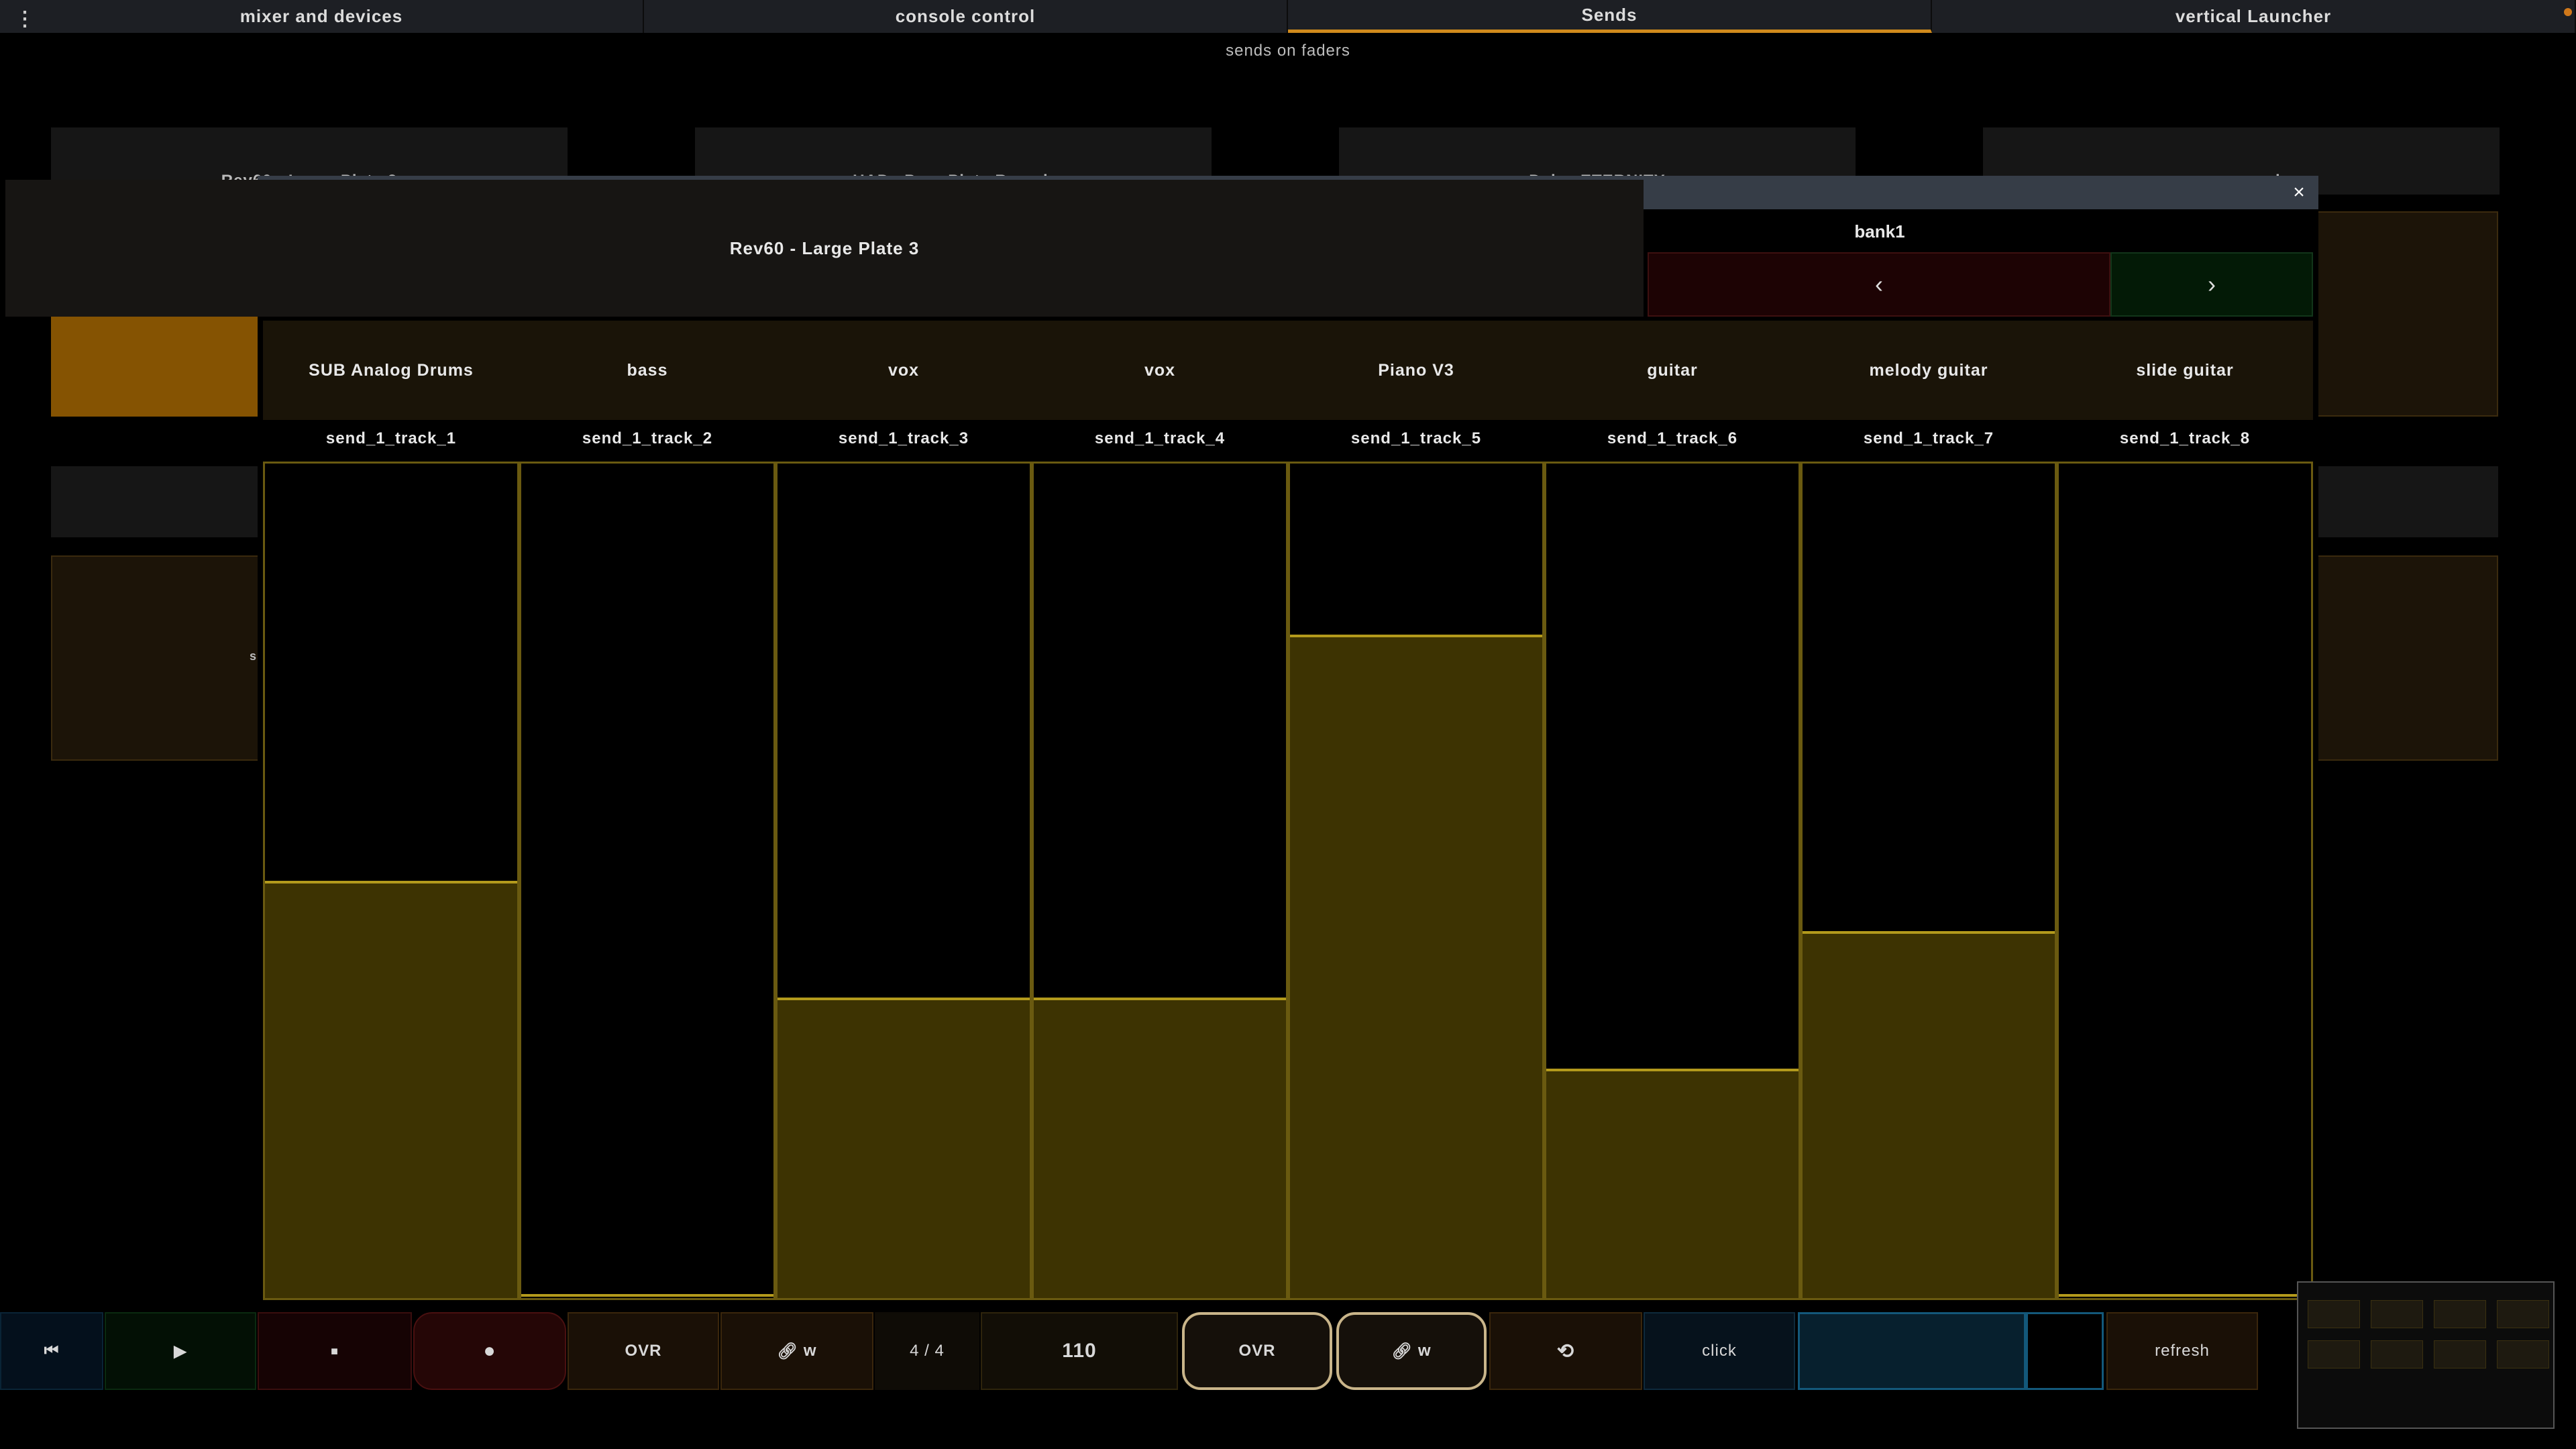 Image resolution: width=2576 pixels, height=1449 pixels. I want to click on play-button: ▶, so click(180, 1351).